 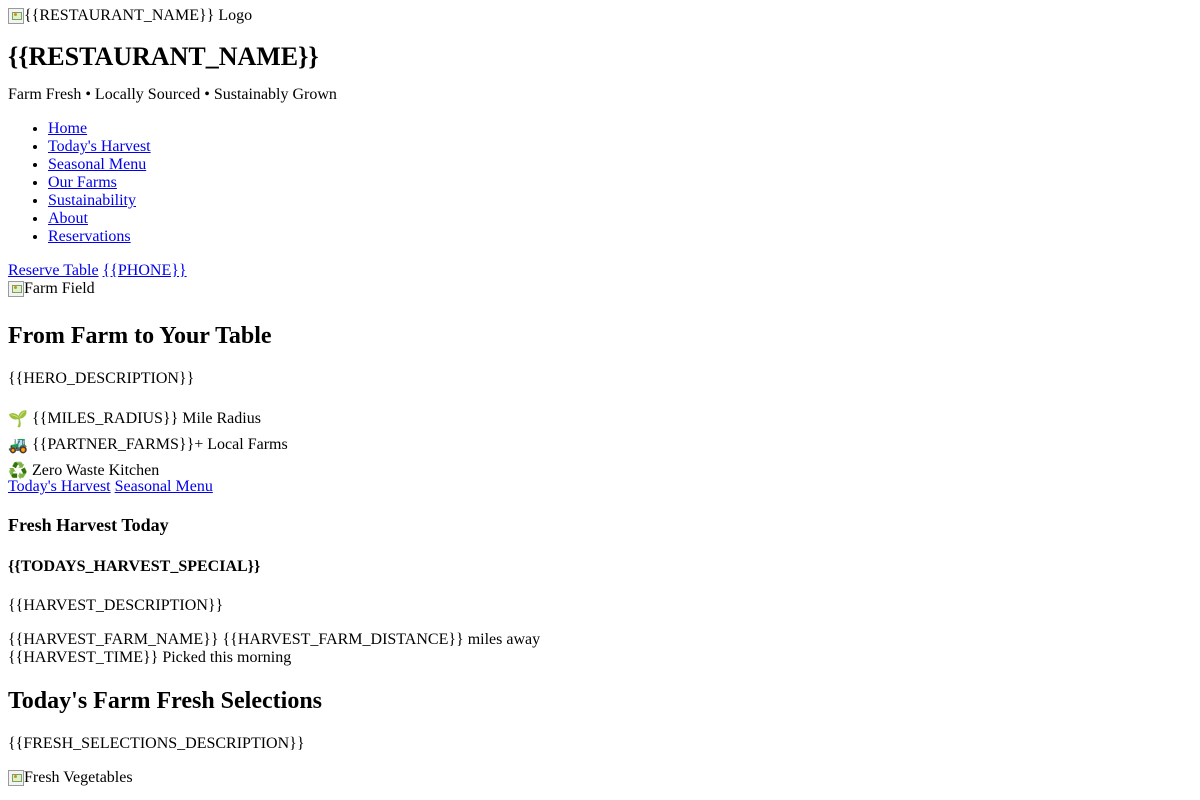 What do you see at coordinates (116, 605) in the screenshot?
I see `harvest-description: {{HARVEST_DESCRIPTION}}` at bounding box center [116, 605].